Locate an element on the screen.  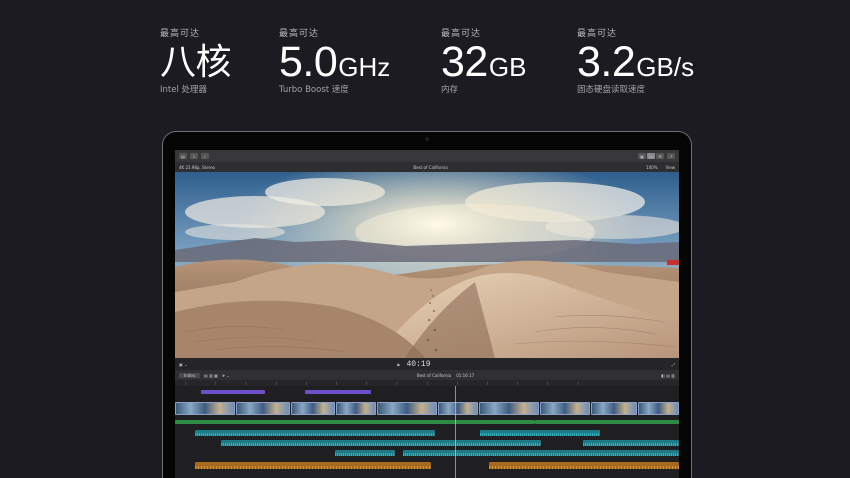
key-icon: ✓ is located at coordinates (205, 156).